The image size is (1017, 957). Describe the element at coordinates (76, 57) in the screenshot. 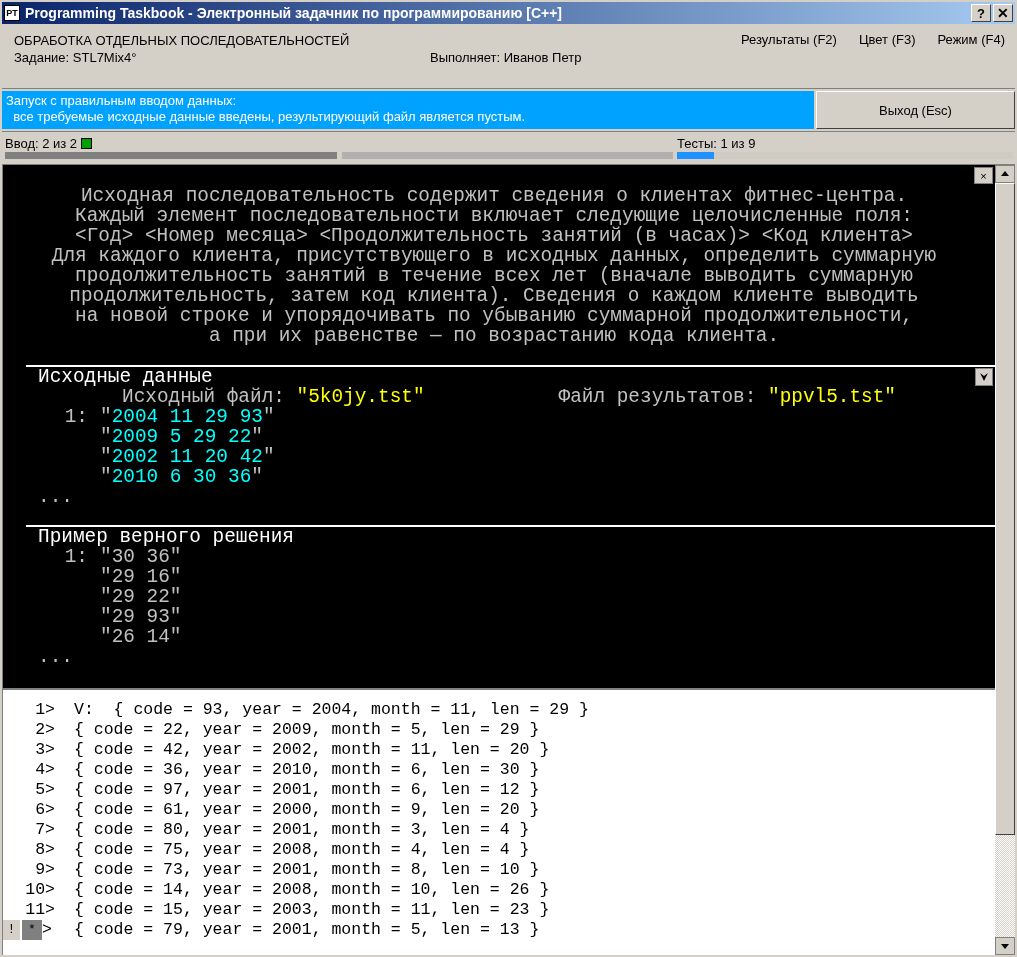

I see `task-name: Задание: STL7Mix4°` at that location.